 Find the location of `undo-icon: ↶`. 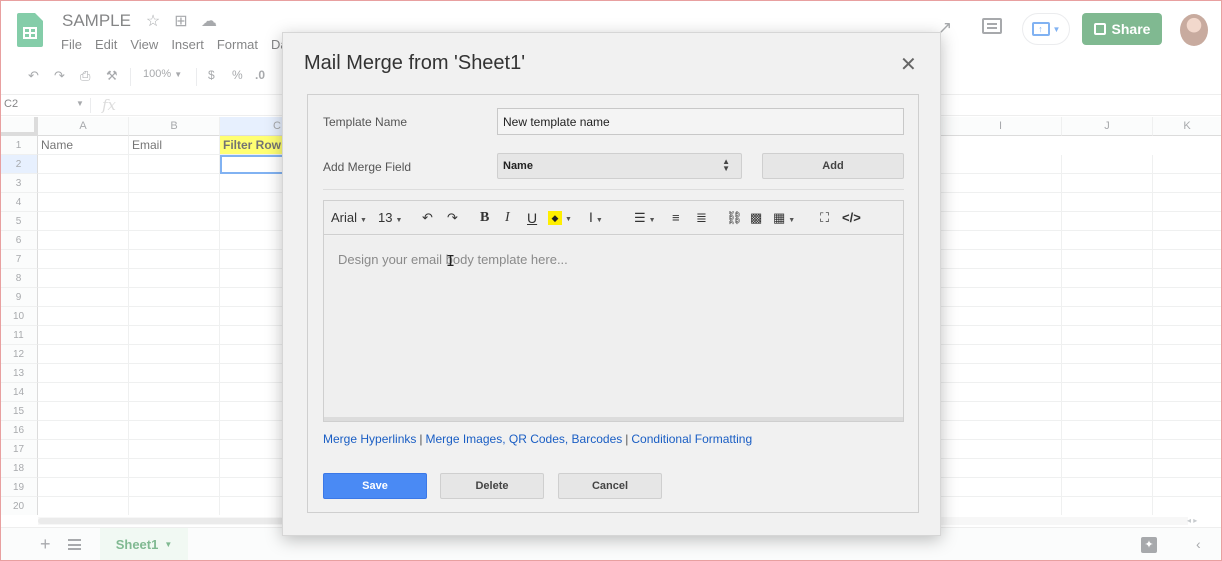

undo-icon: ↶ is located at coordinates (427, 218).